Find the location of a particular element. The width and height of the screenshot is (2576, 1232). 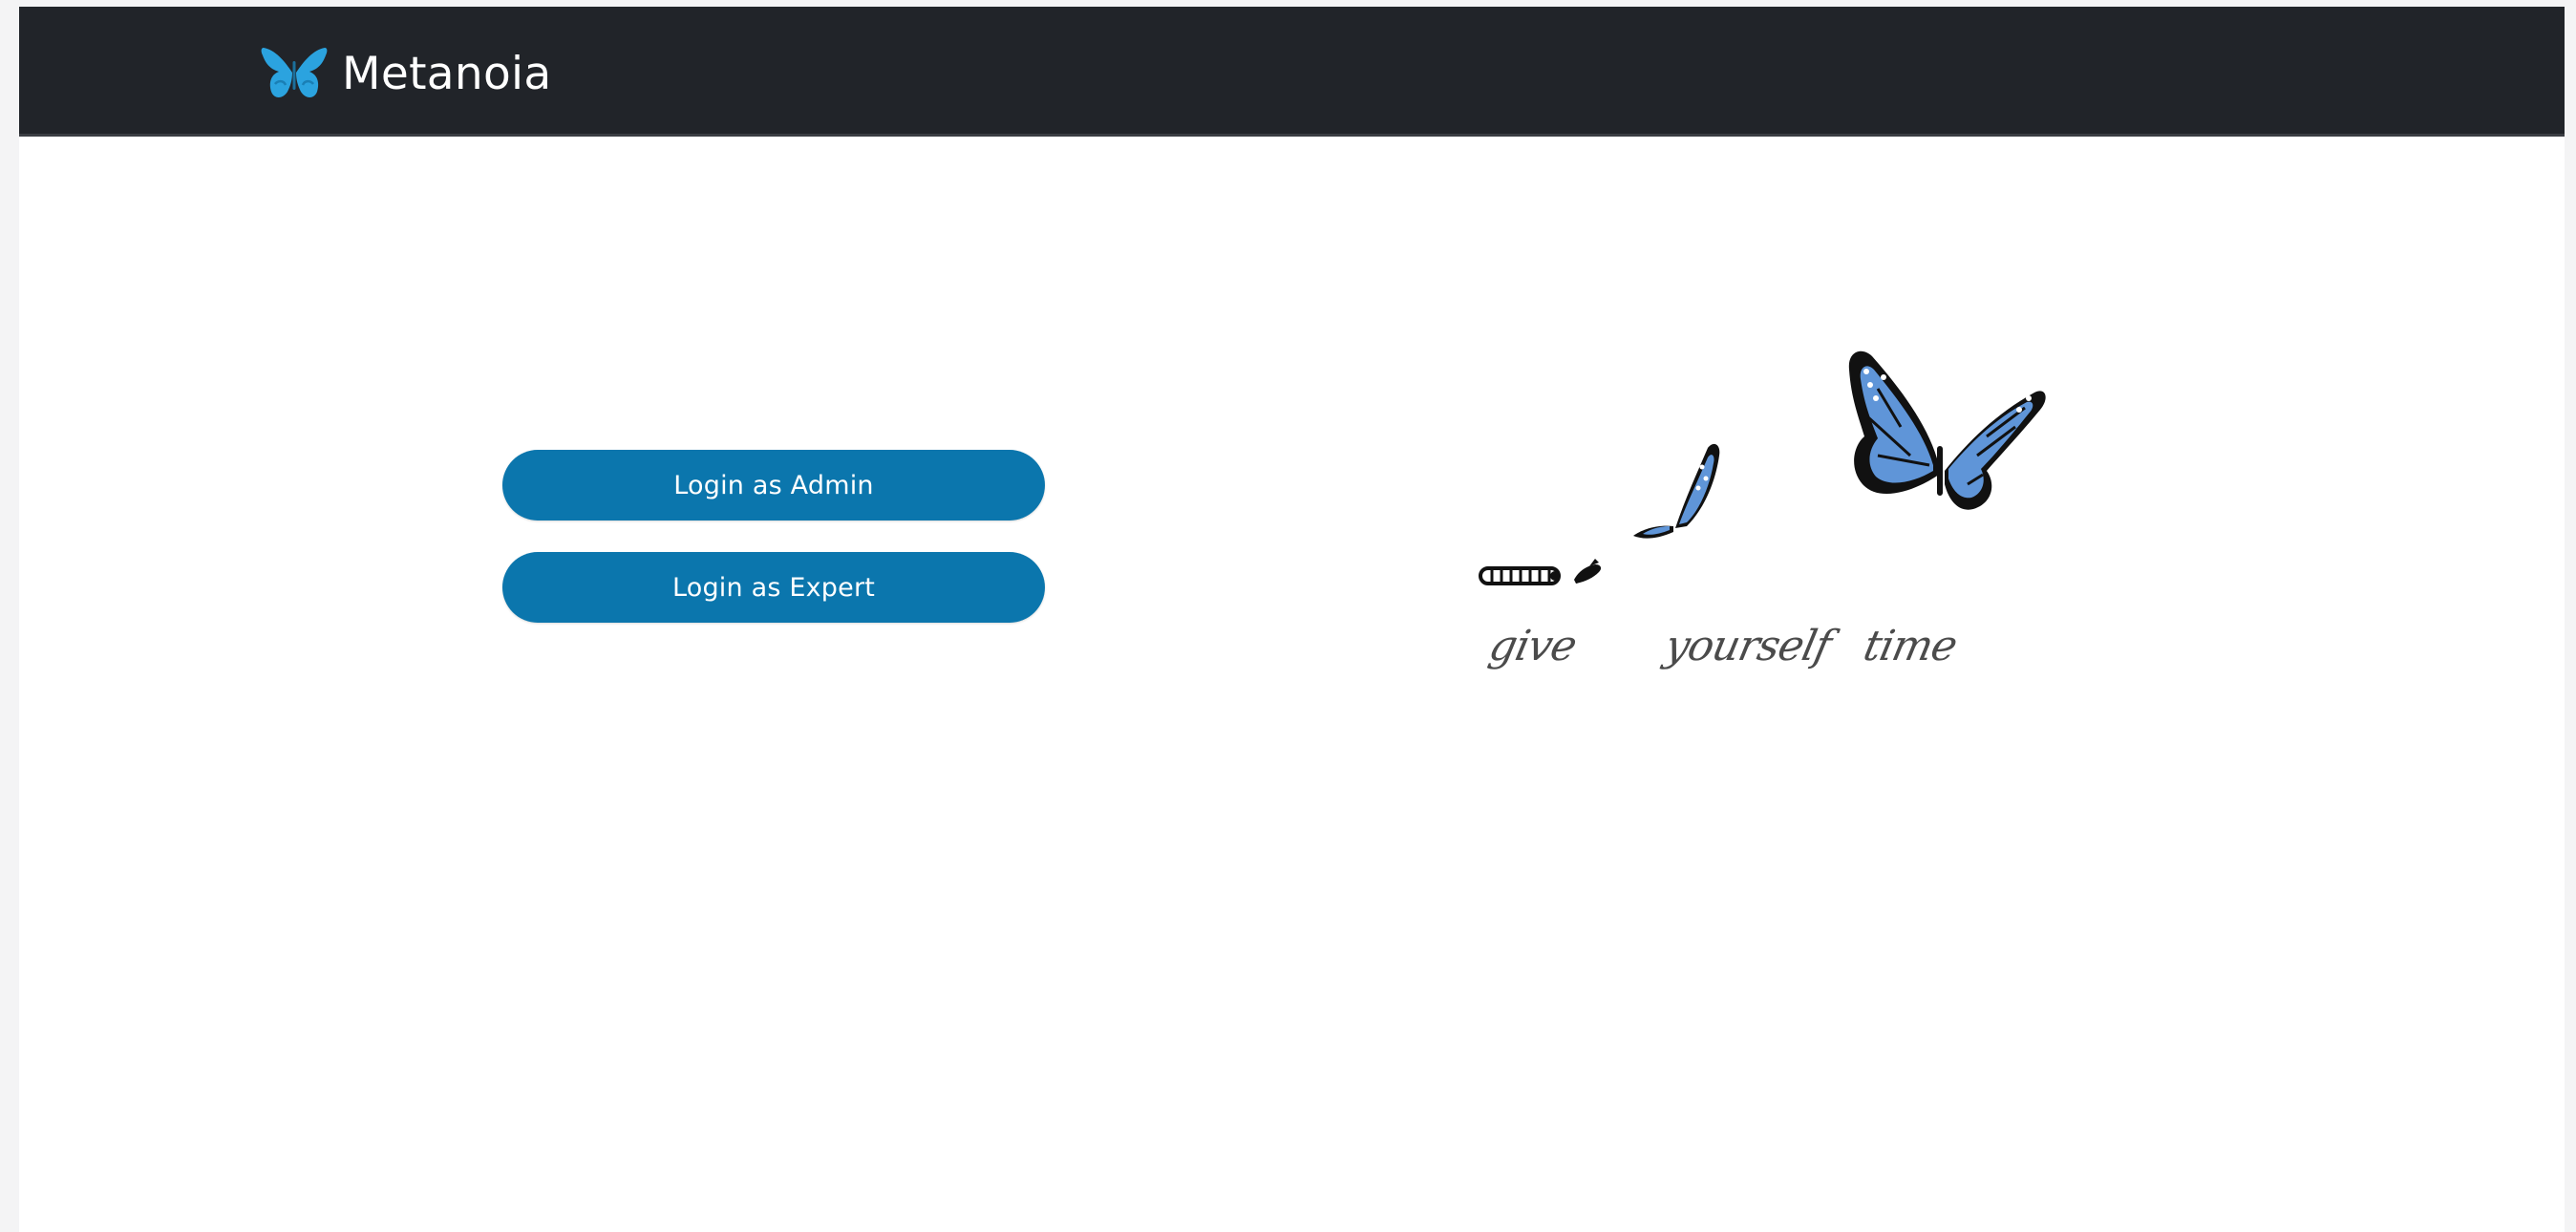

brand-link: Metanoia is located at coordinates (406, 72).